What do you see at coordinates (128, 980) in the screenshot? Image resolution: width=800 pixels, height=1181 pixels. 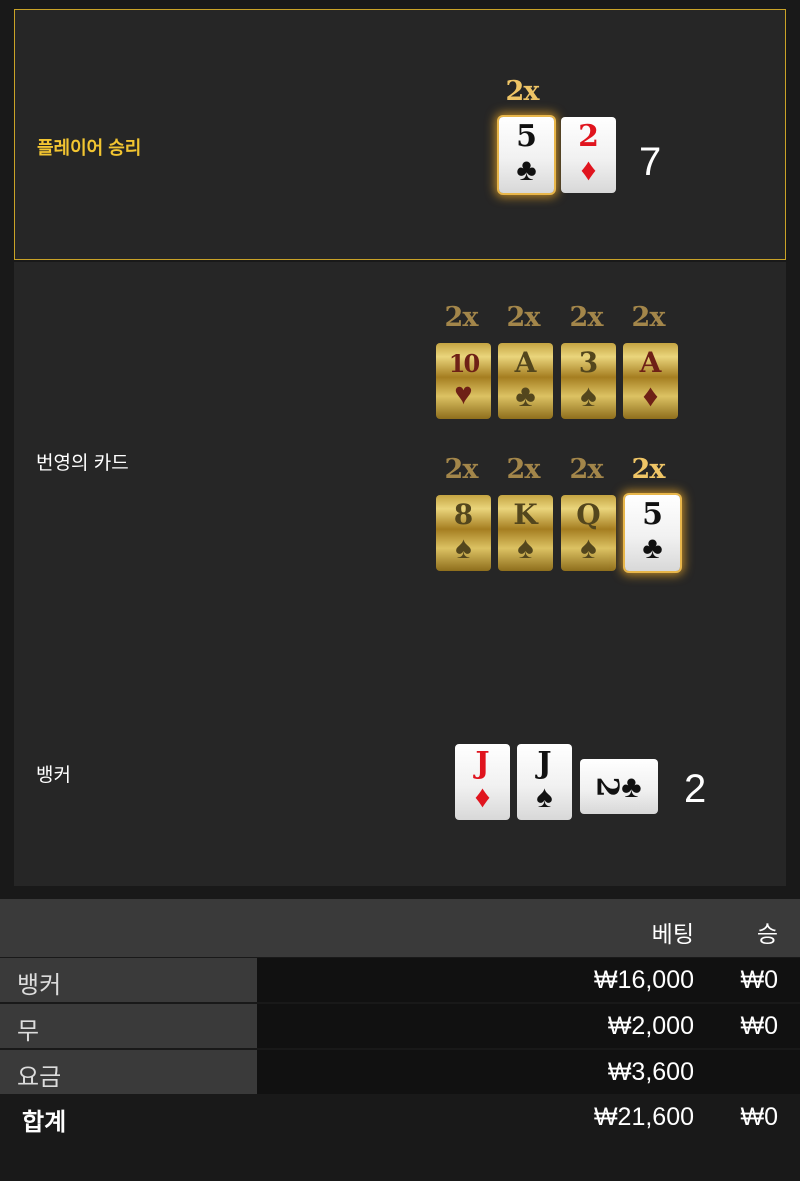 I see `row-label: 뱅커` at bounding box center [128, 980].